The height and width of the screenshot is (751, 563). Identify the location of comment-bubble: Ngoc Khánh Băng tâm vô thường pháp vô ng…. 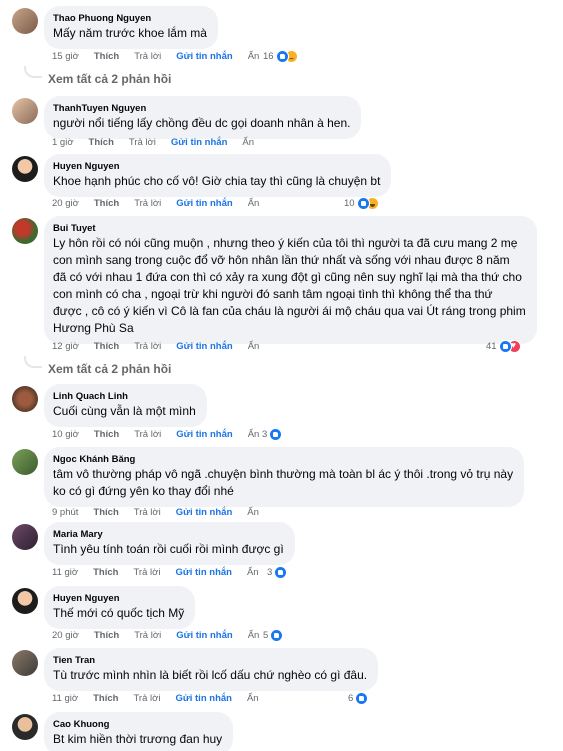
(284, 477).